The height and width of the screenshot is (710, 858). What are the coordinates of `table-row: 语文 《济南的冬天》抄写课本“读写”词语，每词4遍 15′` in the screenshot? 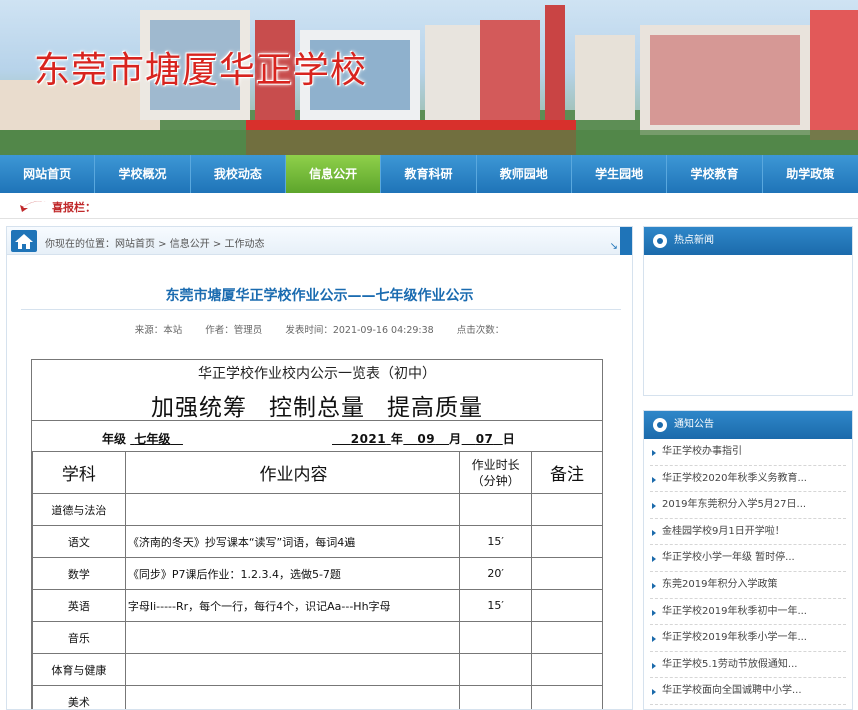 It's located at (317, 541).